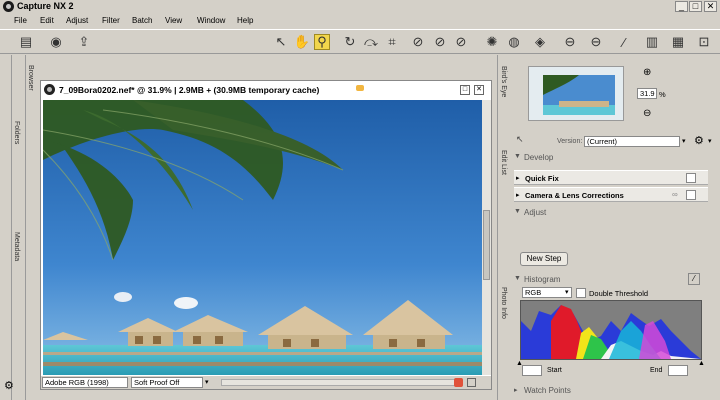 The height and width of the screenshot is (400, 720). Describe the element at coordinates (694, 279) in the screenshot. I see `eyedropper-icon: ⁄` at that location.